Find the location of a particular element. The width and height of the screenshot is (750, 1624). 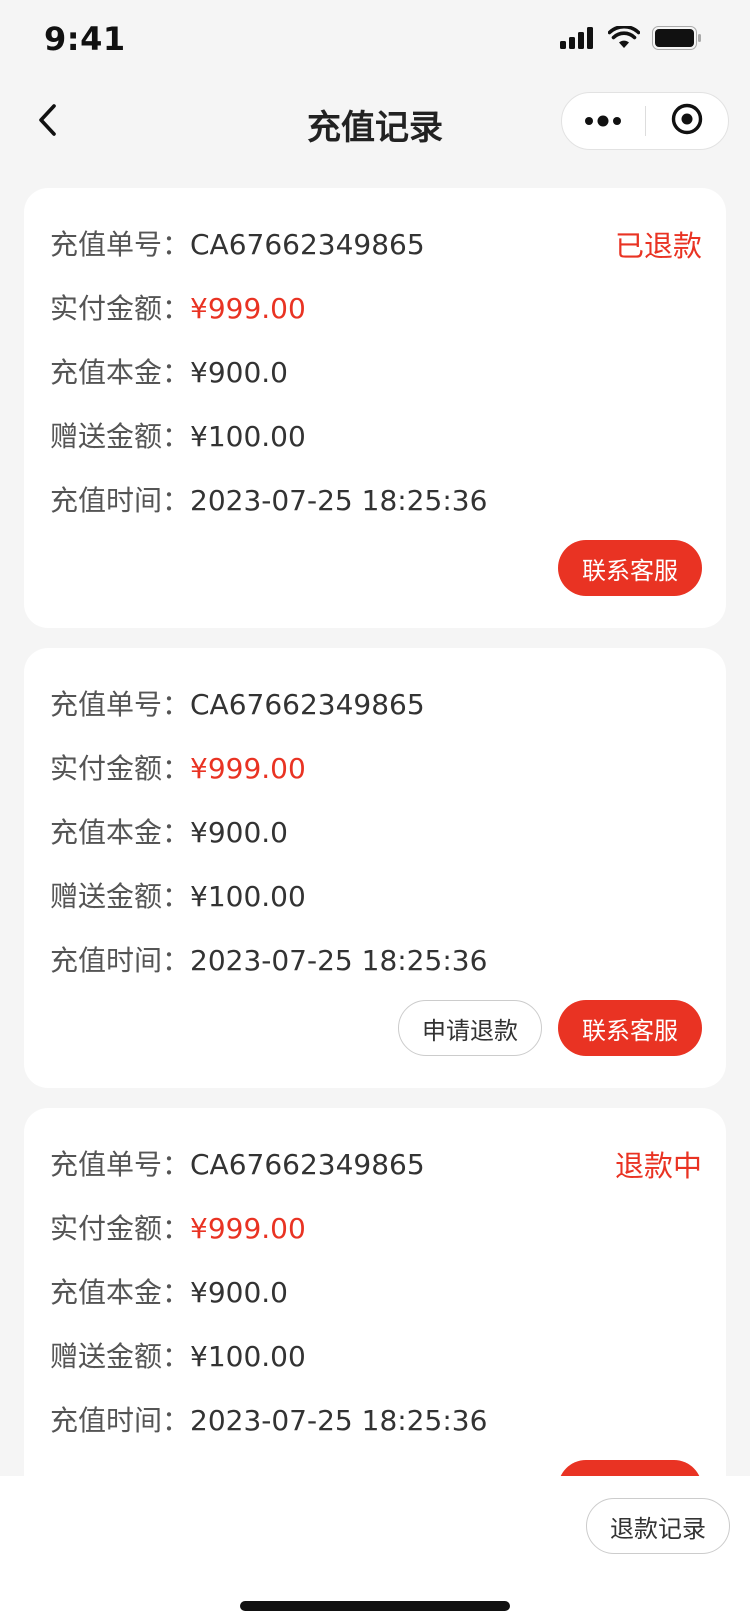

target-circle-icon is located at coordinates (687, 121).